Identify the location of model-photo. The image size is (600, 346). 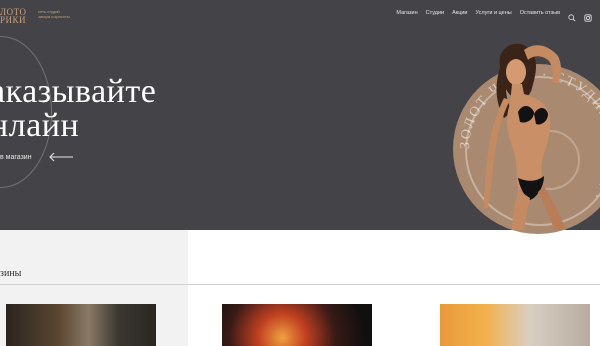
(525, 136).